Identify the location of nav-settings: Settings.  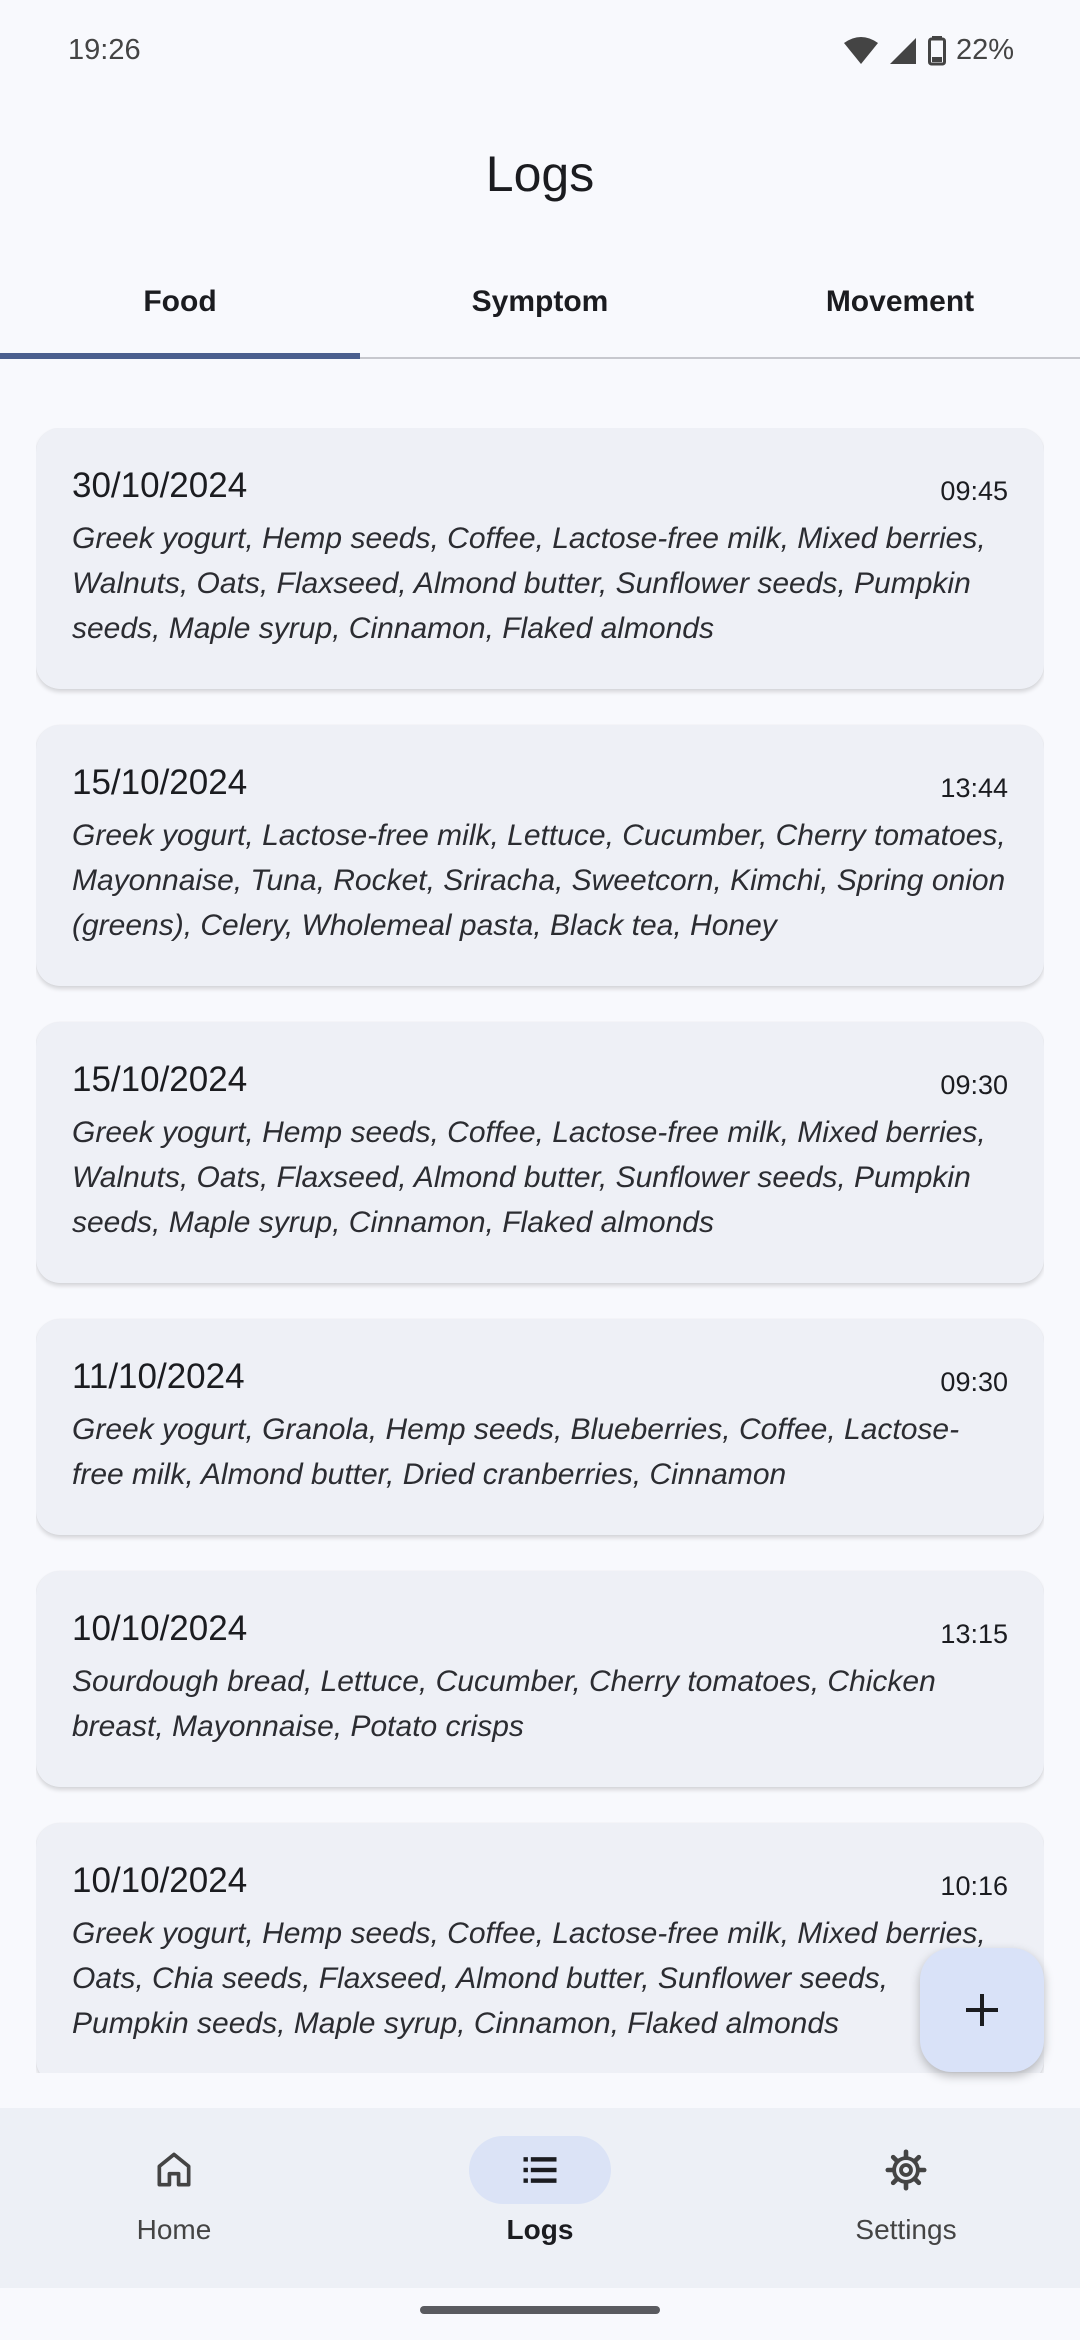
(906, 2191).